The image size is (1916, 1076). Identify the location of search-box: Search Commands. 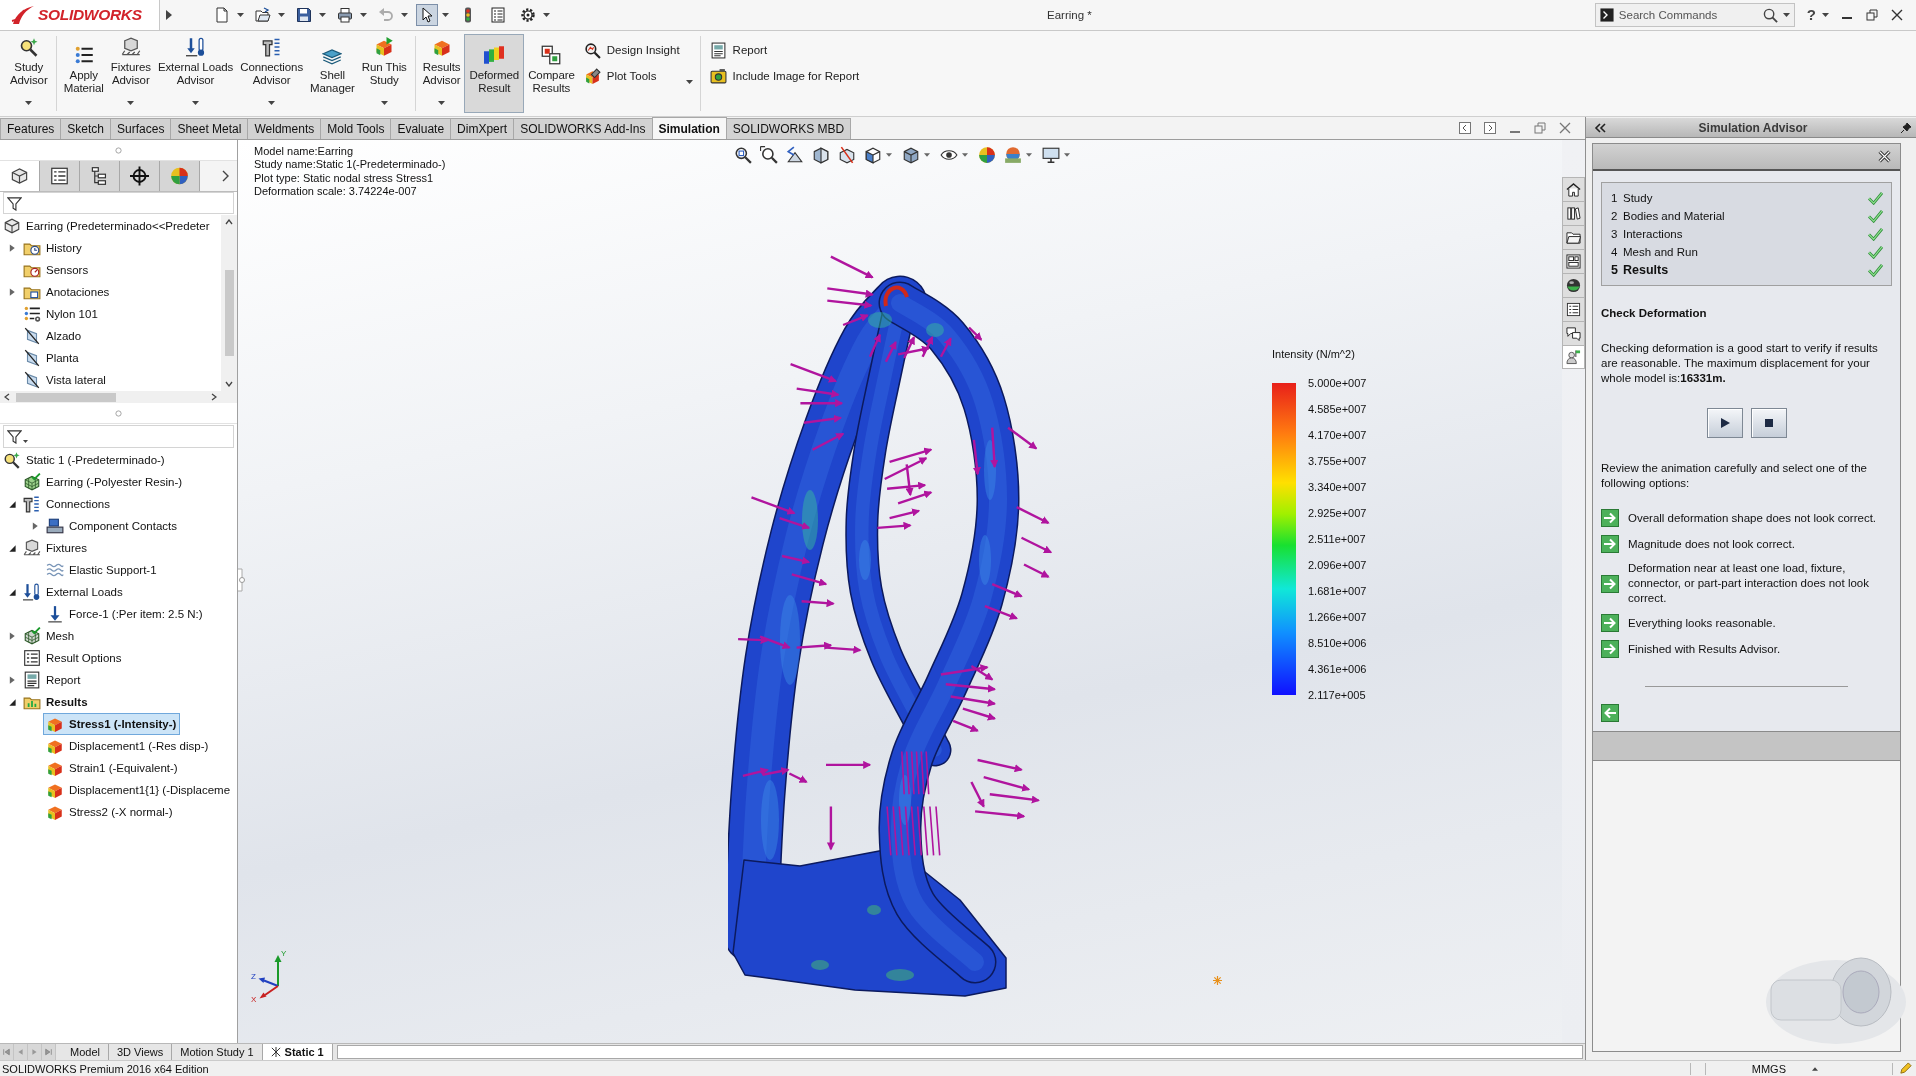
(1694, 15).